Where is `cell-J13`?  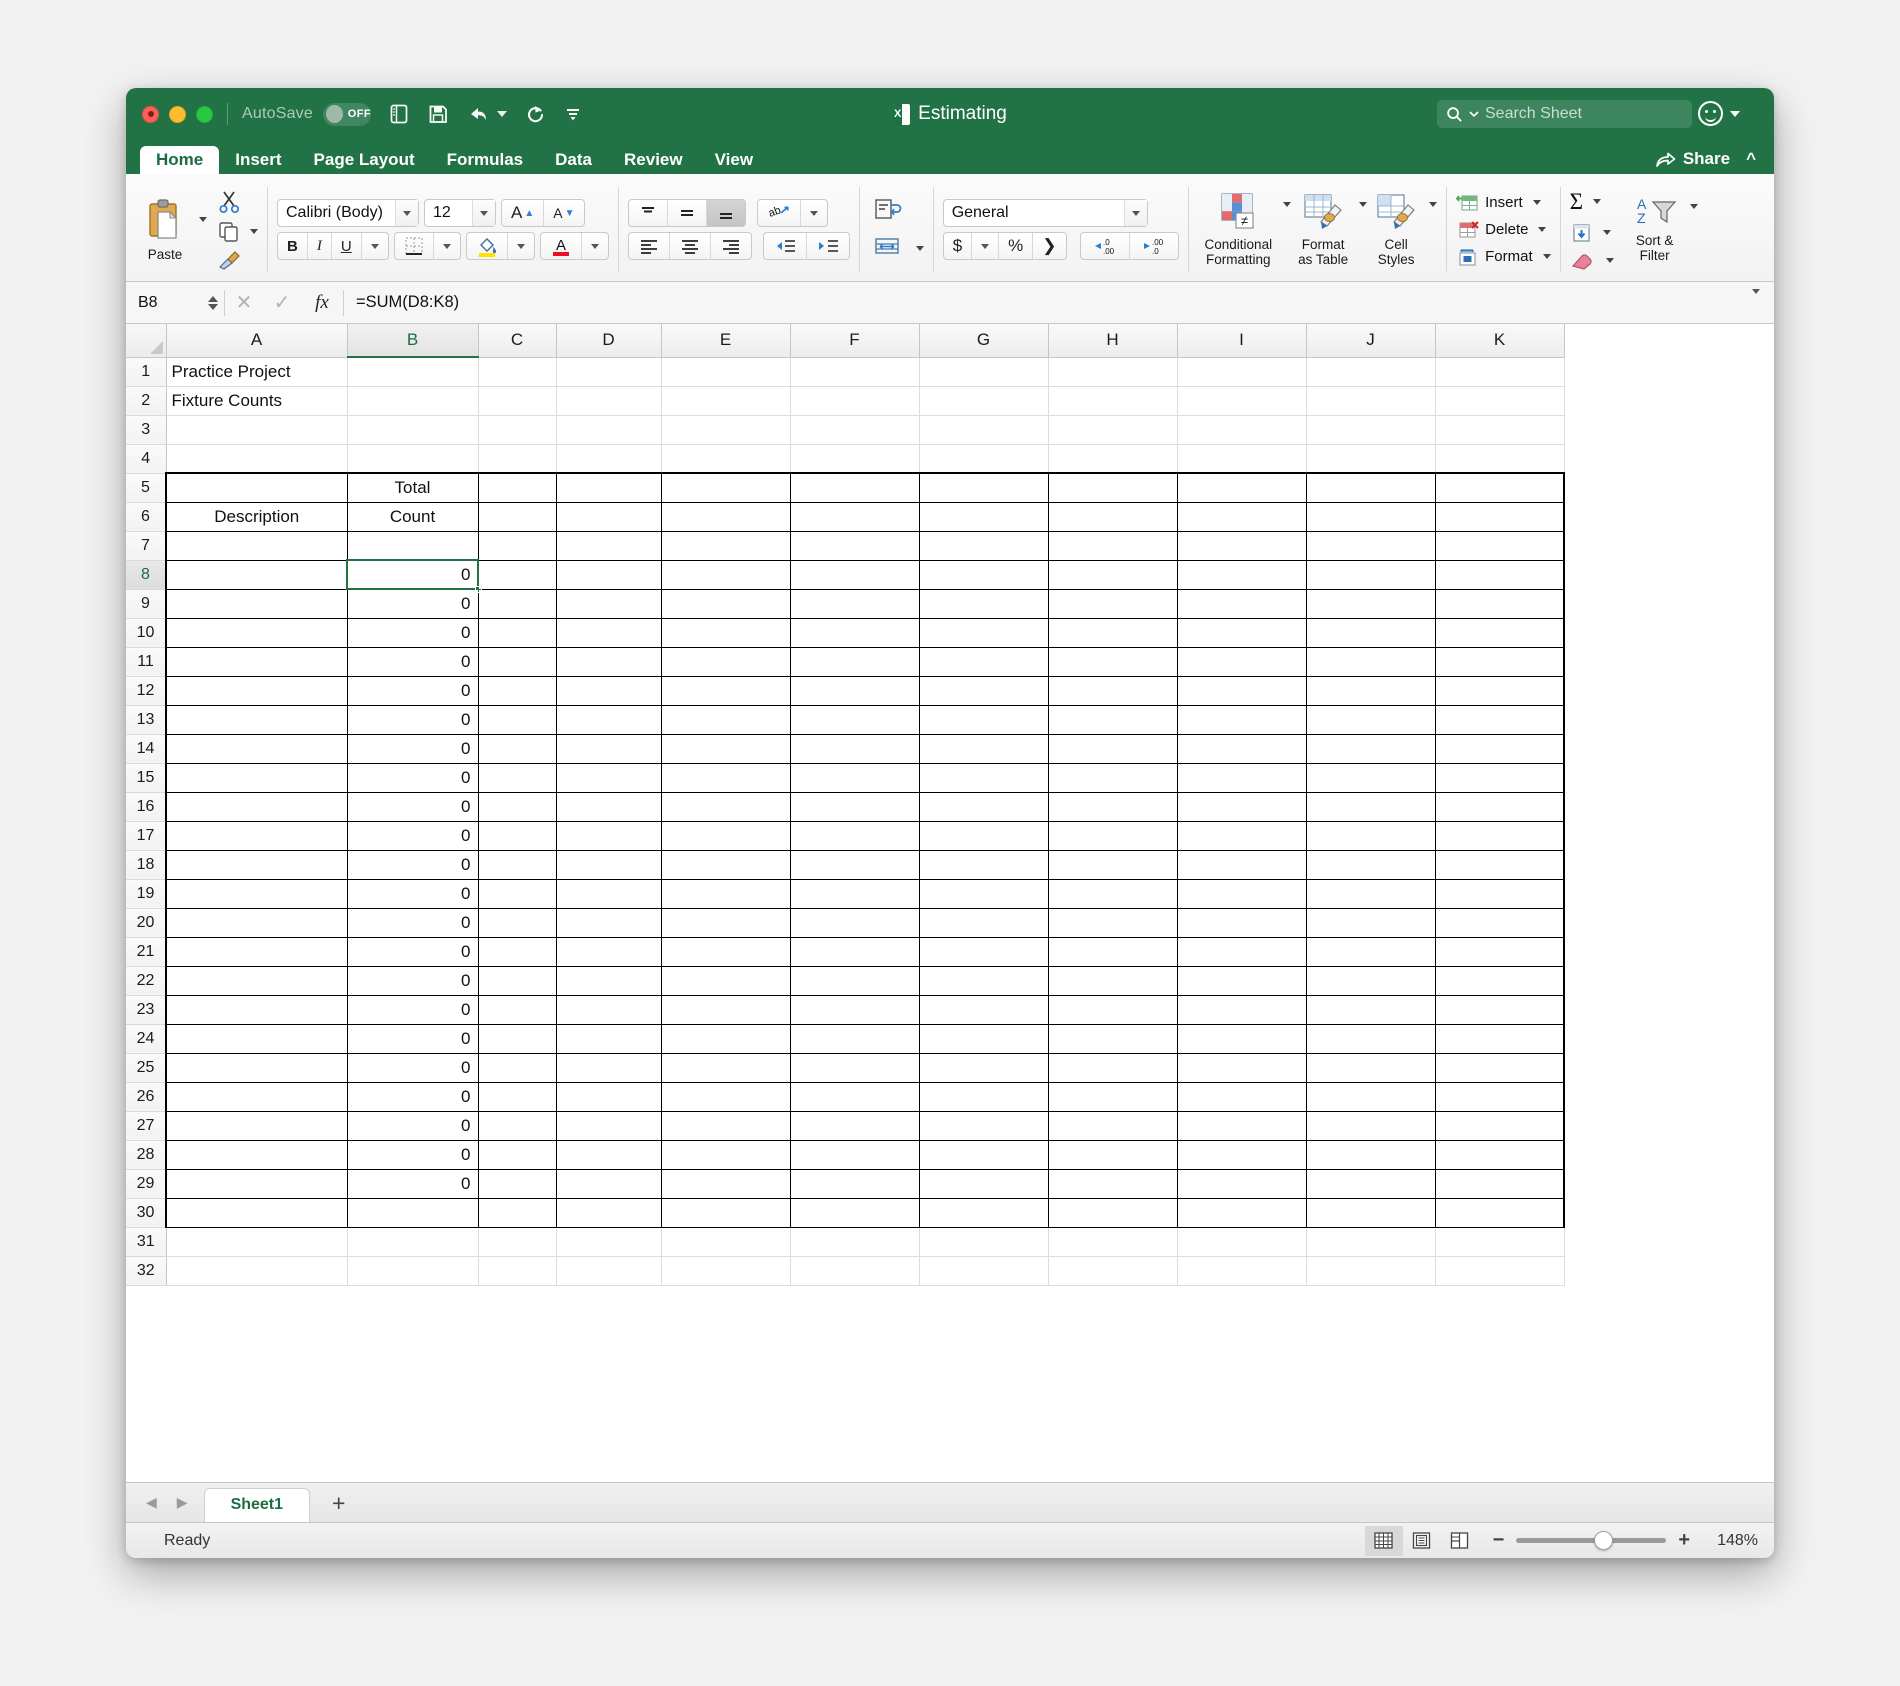
cell-J13 is located at coordinates (1371, 720).